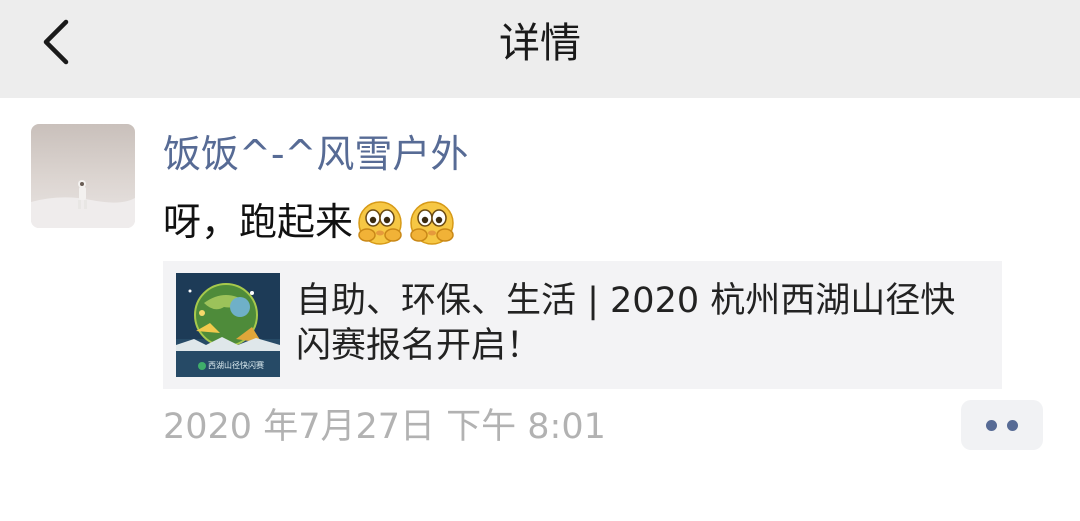  What do you see at coordinates (236, 365) in the screenshot?
I see `thumbnail-caption: 西湖山径快闪赛` at bounding box center [236, 365].